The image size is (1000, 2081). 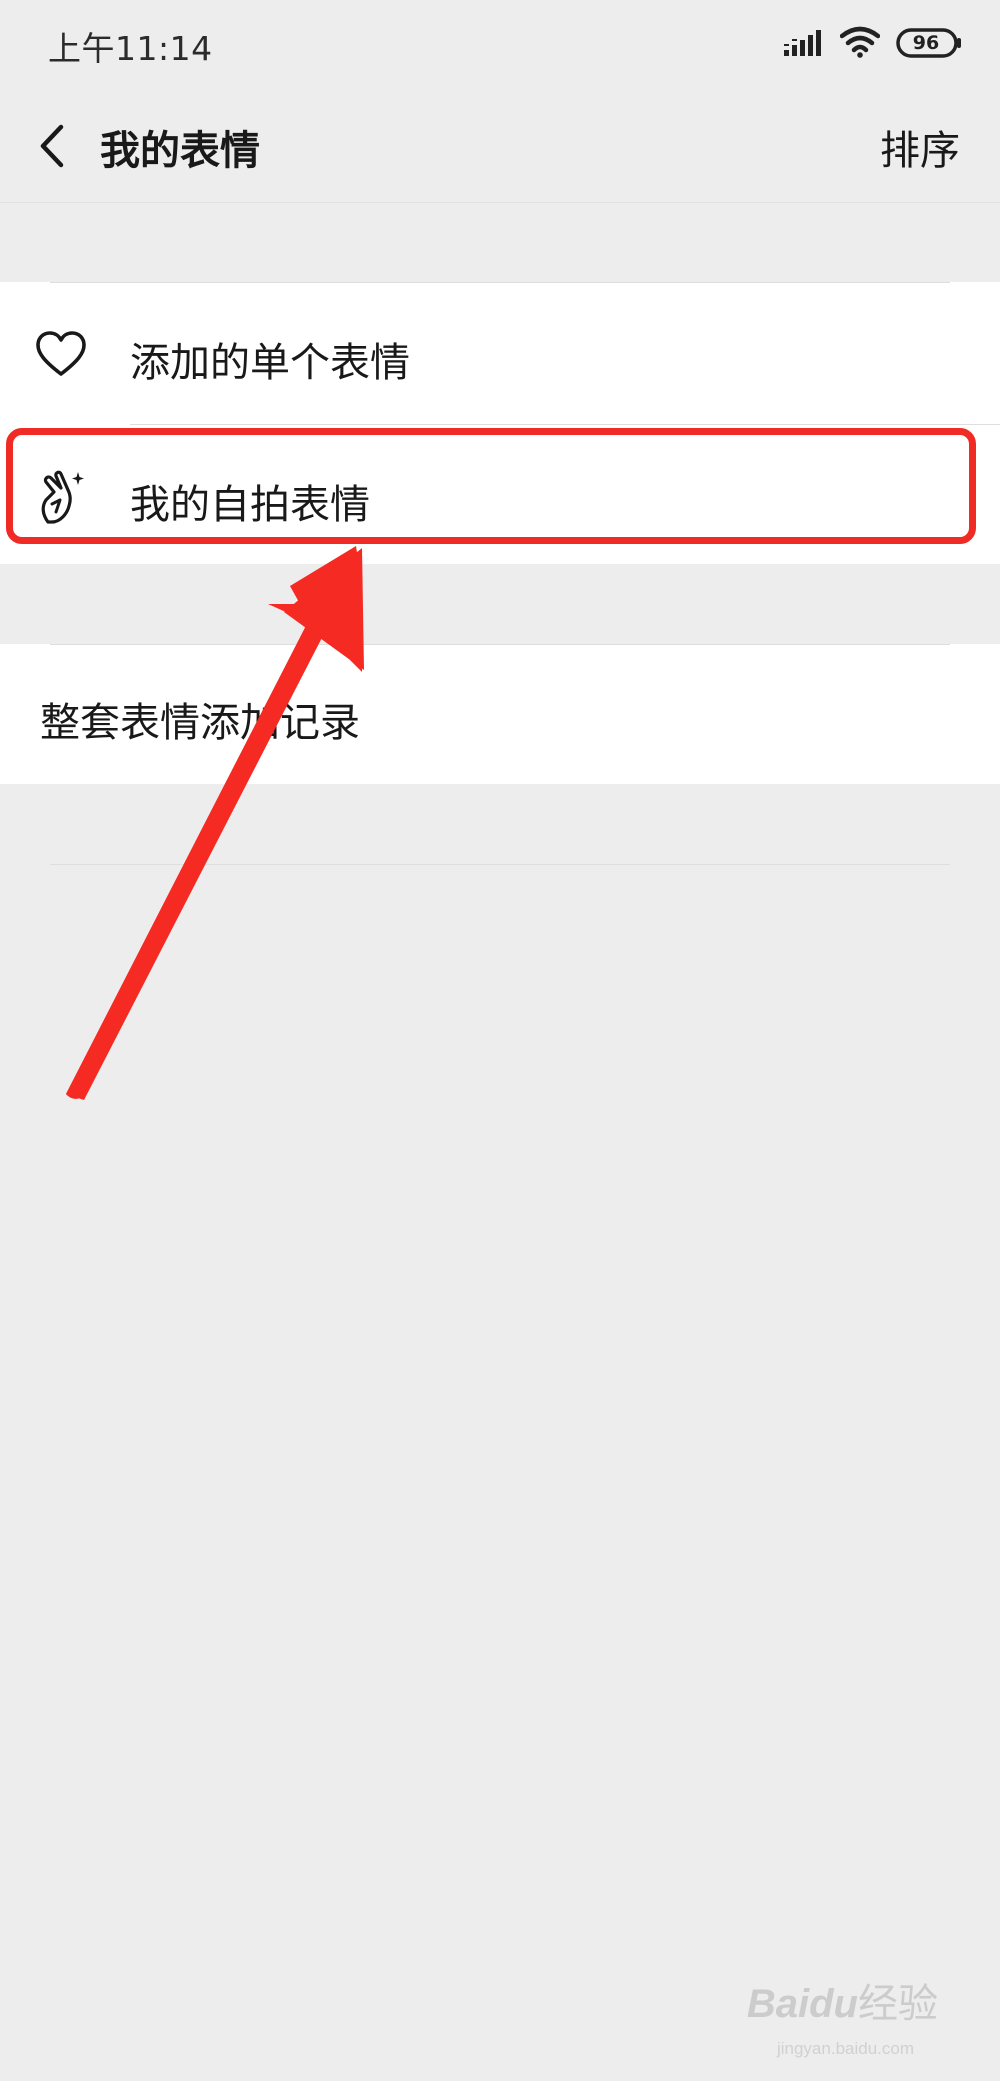 What do you see at coordinates (802, 43) in the screenshot?
I see `signal-icon` at bounding box center [802, 43].